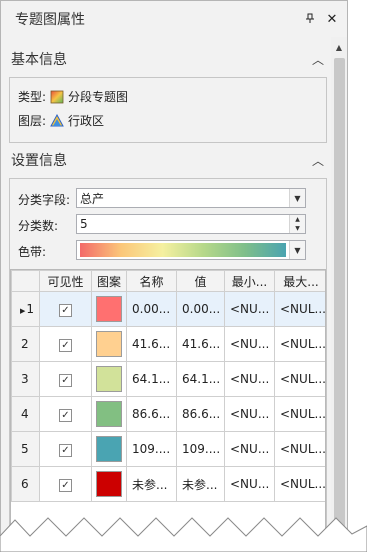 This screenshot has width=367, height=552. I want to click on color-ramp-combobox: ▼, so click(191, 250).